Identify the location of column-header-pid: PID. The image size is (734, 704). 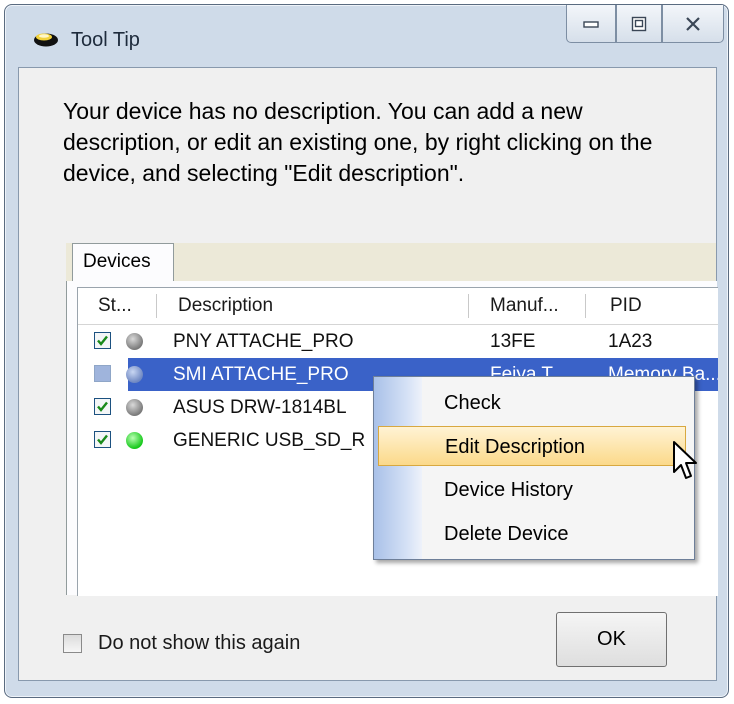
(626, 306).